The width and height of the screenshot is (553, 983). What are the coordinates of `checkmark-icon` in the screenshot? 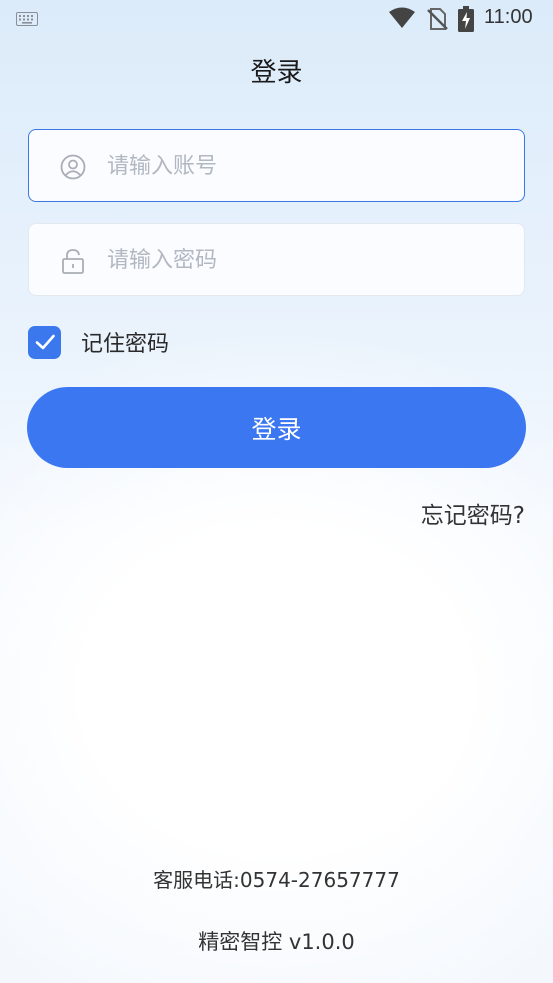 It's located at (45, 342).